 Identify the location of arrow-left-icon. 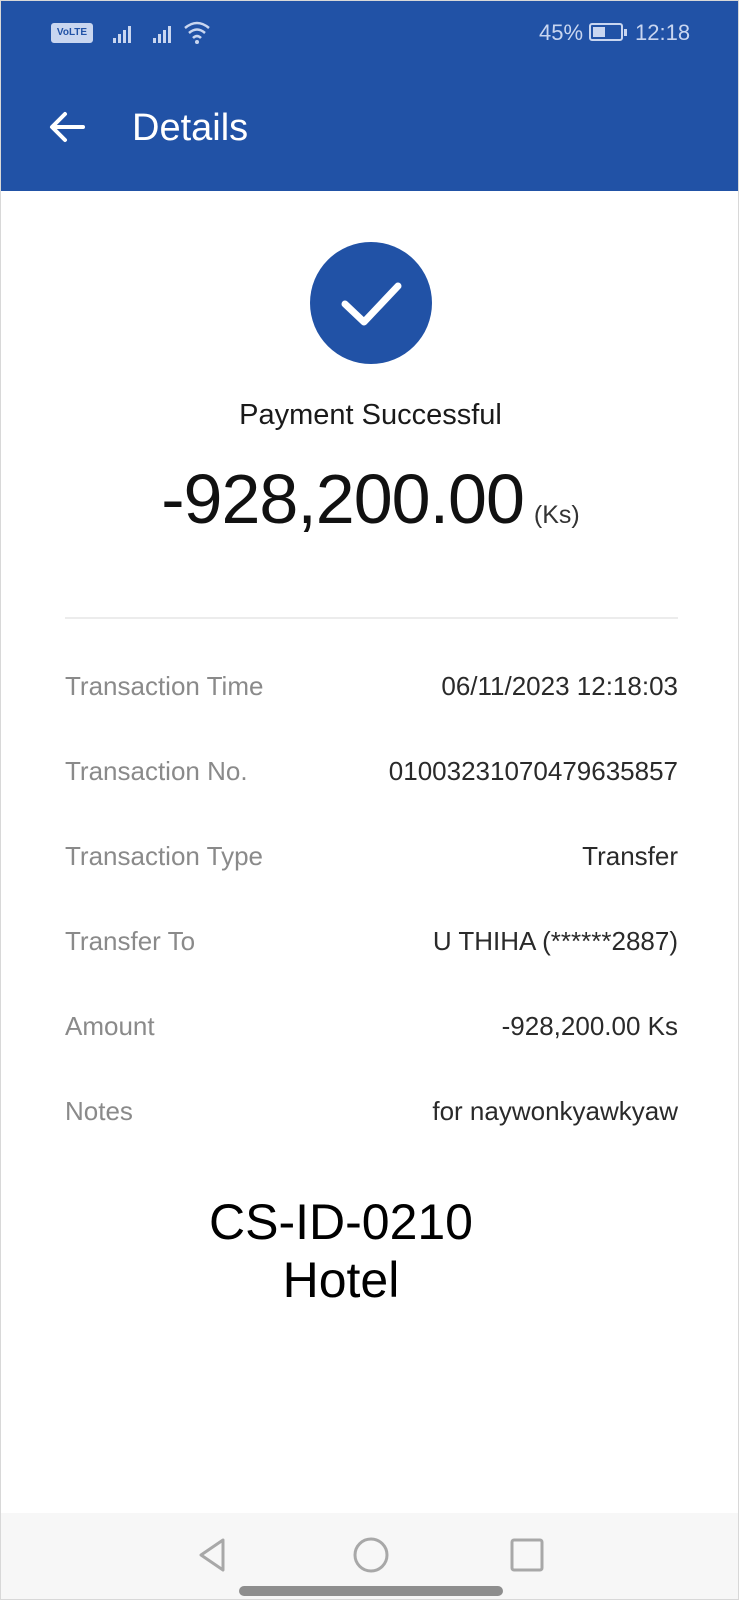
(67, 127).